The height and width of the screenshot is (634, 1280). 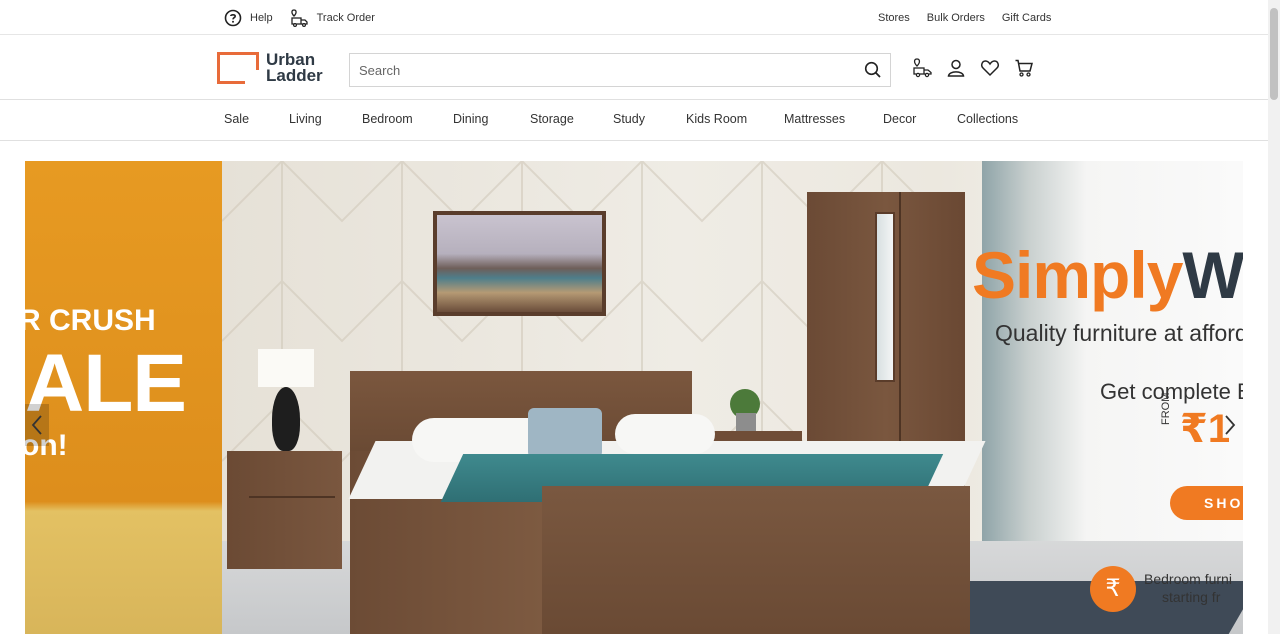 What do you see at coordinates (1212, 275) in the screenshot?
I see `promo-brand-part2: W` at bounding box center [1212, 275].